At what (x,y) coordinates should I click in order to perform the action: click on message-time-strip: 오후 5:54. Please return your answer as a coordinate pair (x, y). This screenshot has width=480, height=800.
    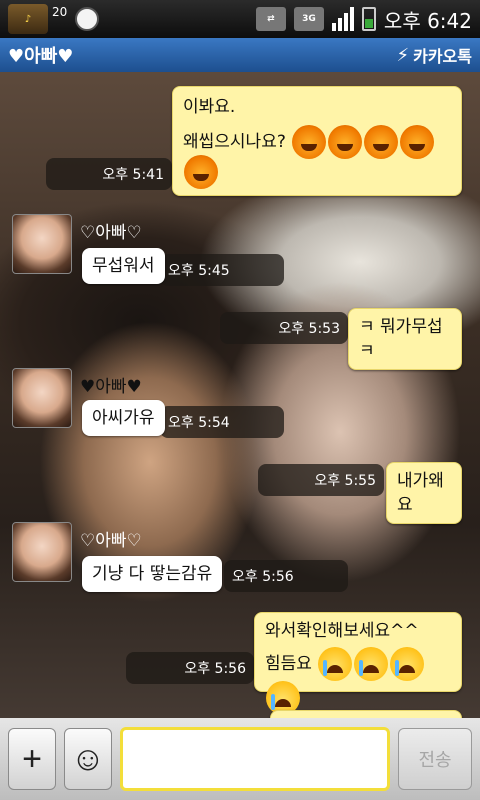
    Looking at the image, I should click on (222, 422).